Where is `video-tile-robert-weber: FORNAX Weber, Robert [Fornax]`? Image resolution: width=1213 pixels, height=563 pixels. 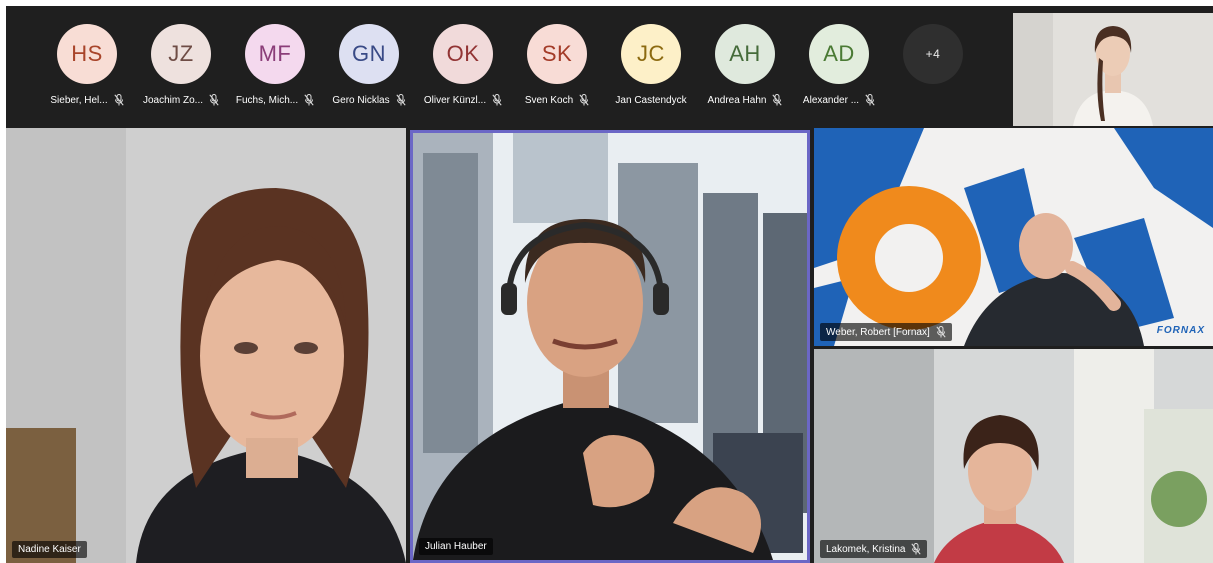
video-tile-robert-weber: FORNAX Weber, Robert [Fornax] is located at coordinates (1013, 237).